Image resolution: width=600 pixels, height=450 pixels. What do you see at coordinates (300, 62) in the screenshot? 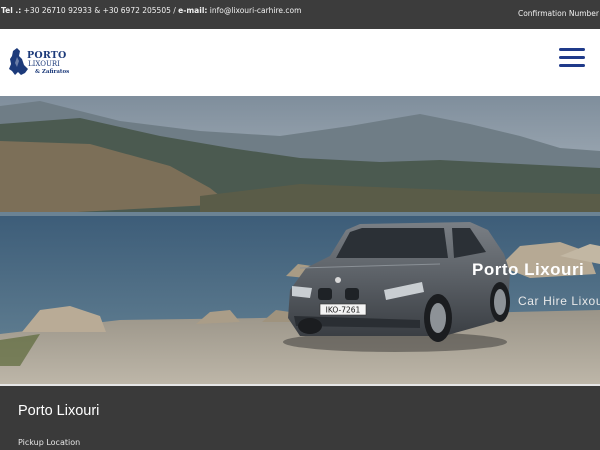
I see `site-header: PORTO LIXOURI & Zafiratos` at bounding box center [300, 62].